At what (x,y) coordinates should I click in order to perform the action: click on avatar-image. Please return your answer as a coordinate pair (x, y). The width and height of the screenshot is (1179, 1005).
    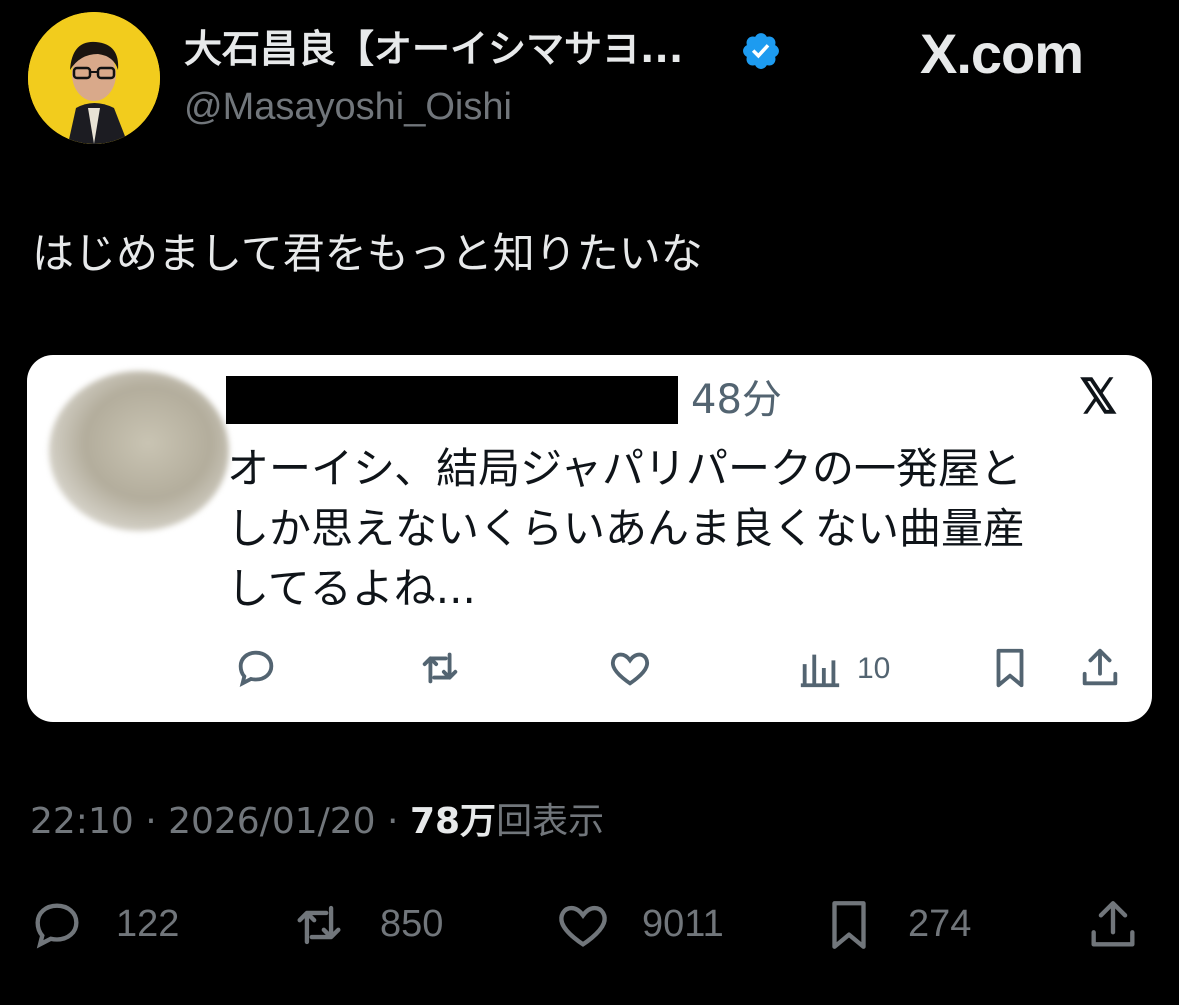
    Looking at the image, I should click on (94, 78).